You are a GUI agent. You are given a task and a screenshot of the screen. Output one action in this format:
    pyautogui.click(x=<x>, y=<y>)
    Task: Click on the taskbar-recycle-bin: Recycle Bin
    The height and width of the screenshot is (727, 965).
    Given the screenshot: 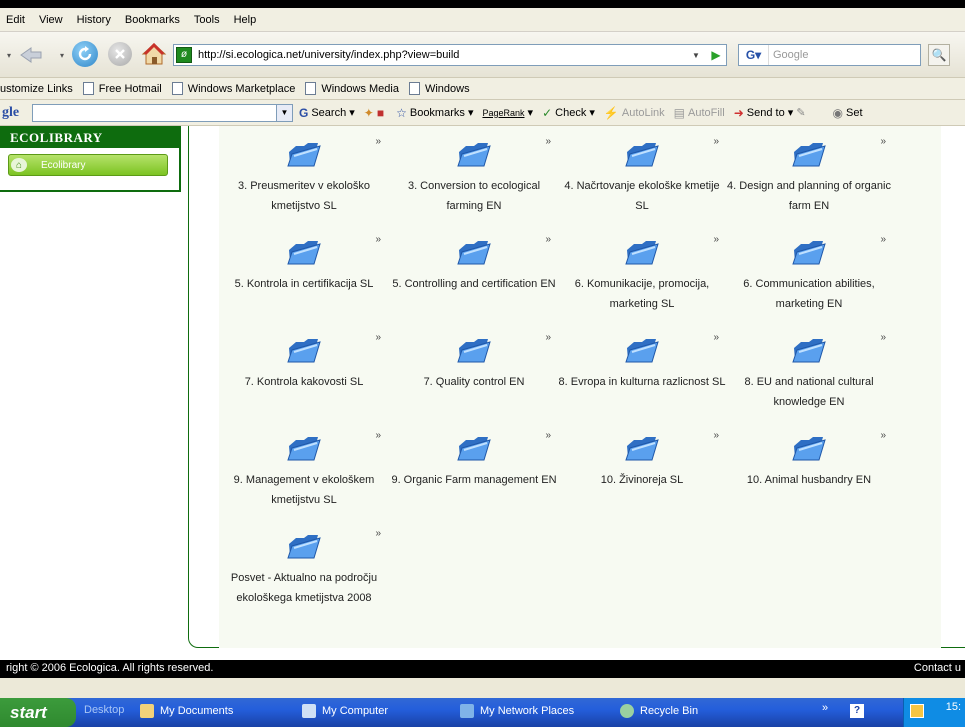 What is the action you would take?
    pyautogui.click(x=659, y=711)
    